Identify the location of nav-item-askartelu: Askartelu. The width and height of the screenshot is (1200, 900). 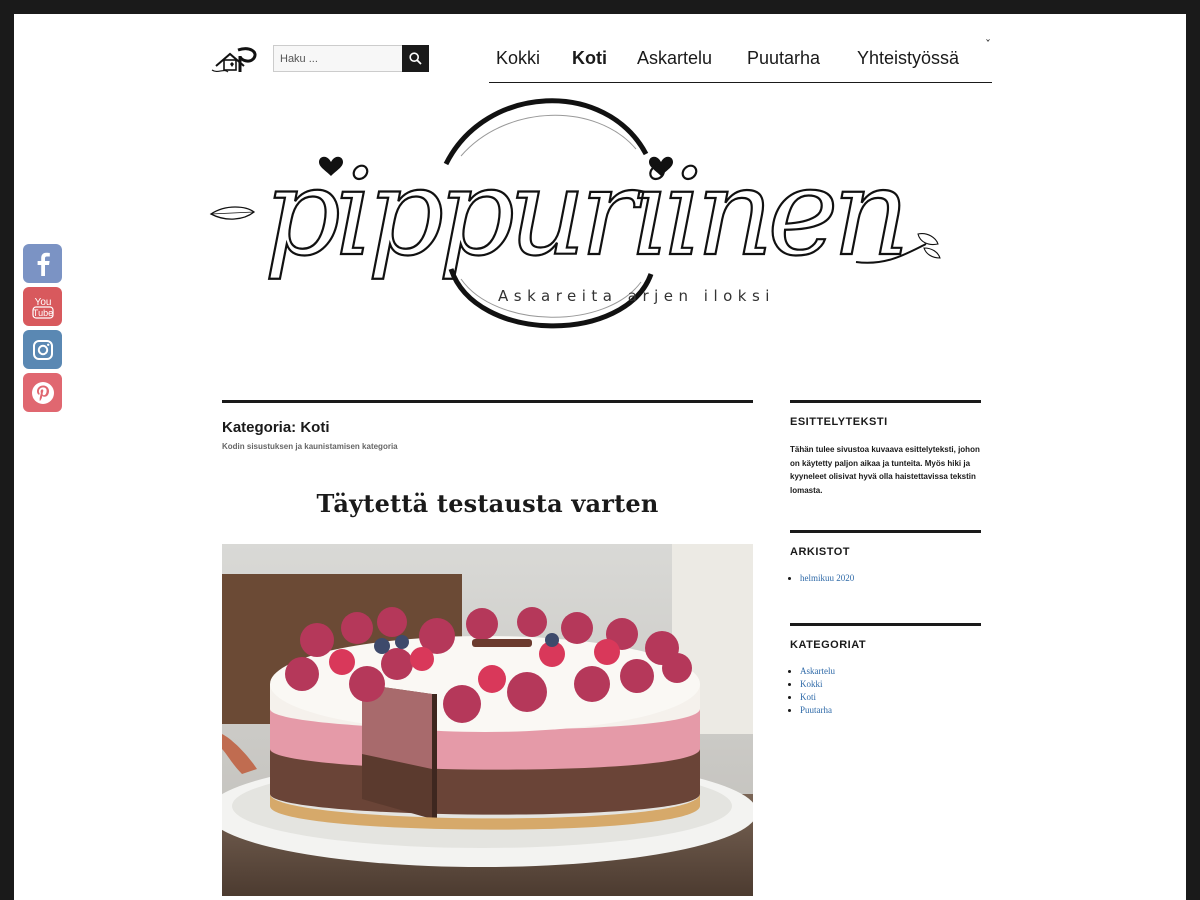
(674, 58).